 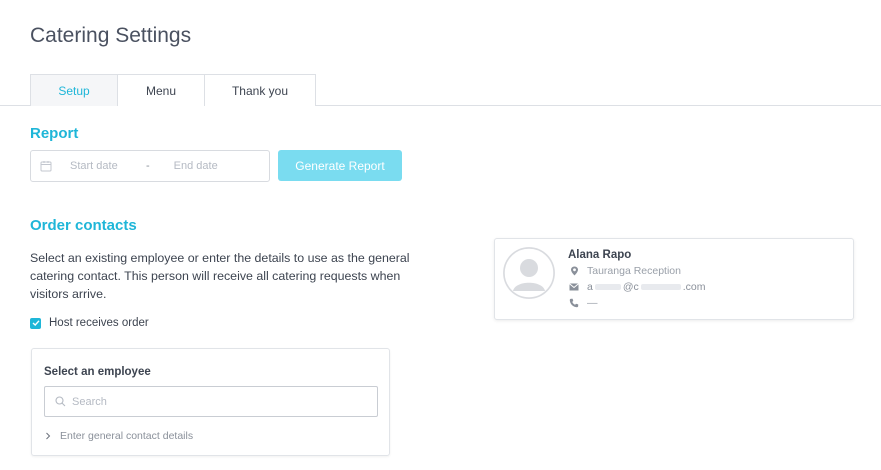 What do you see at coordinates (99, 323) in the screenshot?
I see `host-receives-order-label: Host receives order` at bounding box center [99, 323].